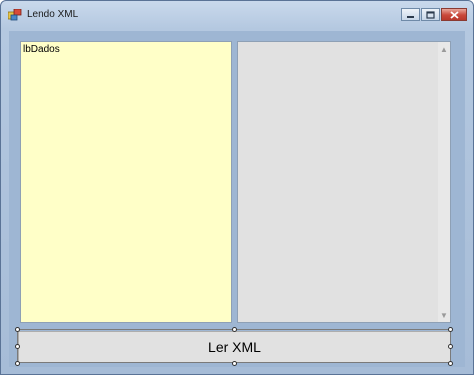 The width and height of the screenshot is (474, 375). What do you see at coordinates (41, 49) in the screenshot?
I see `listbox-name-label: lbDados` at bounding box center [41, 49].